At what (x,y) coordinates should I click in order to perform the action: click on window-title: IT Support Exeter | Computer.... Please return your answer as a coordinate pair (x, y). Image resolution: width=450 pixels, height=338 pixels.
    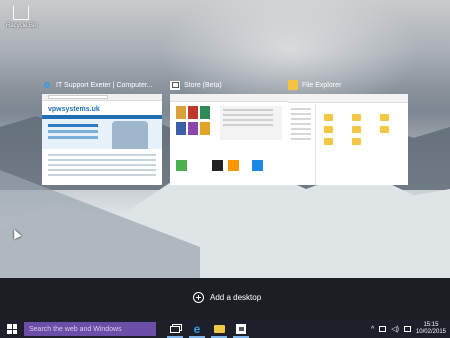
    Looking at the image, I should click on (104, 85).